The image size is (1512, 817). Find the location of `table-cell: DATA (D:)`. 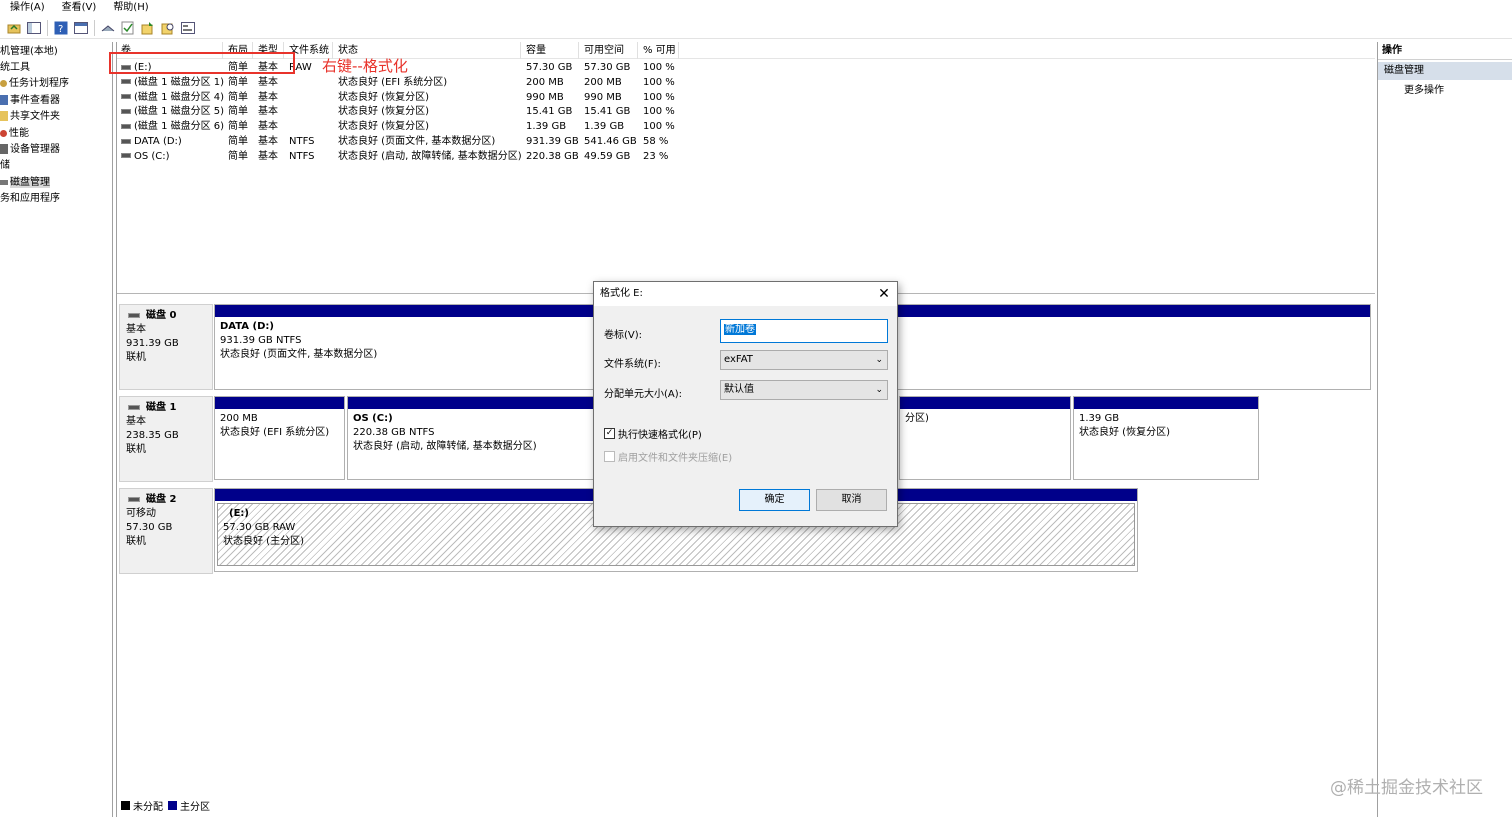

table-cell: DATA (D:) is located at coordinates (149, 141).